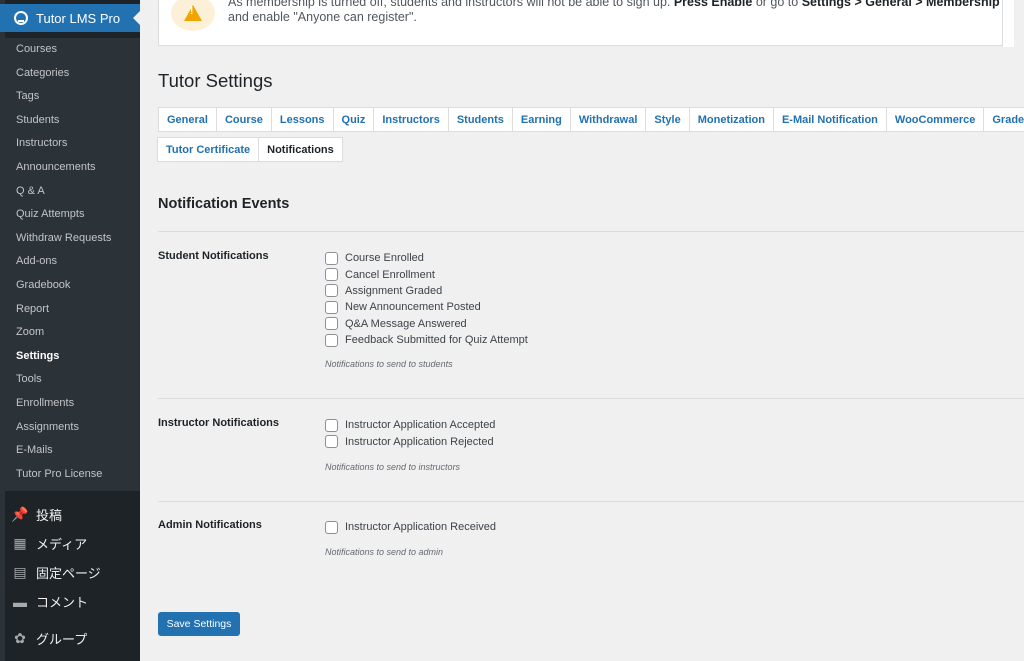 The image size is (1024, 661). I want to click on admin-notifications-options: Instructor Application Received, so click(410, 527).